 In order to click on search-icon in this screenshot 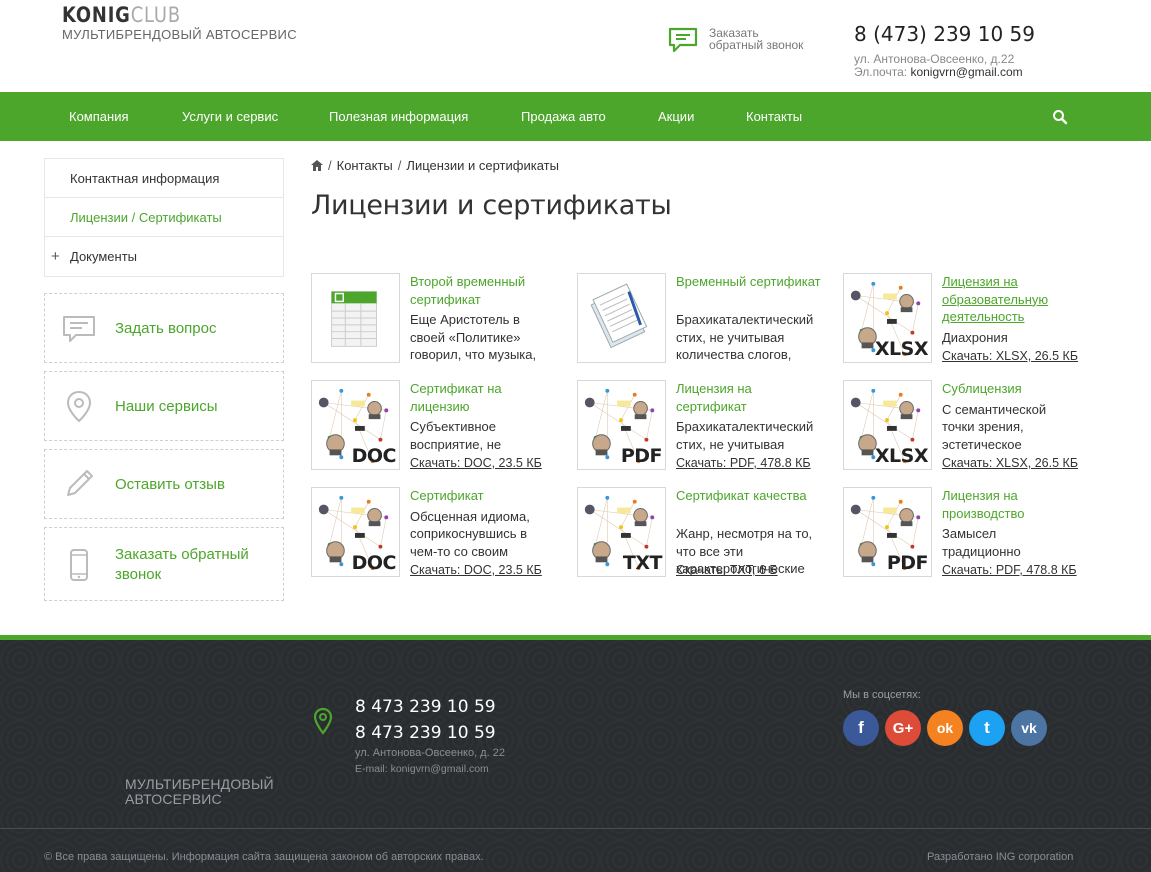, I will do `click(1060, 117)`.